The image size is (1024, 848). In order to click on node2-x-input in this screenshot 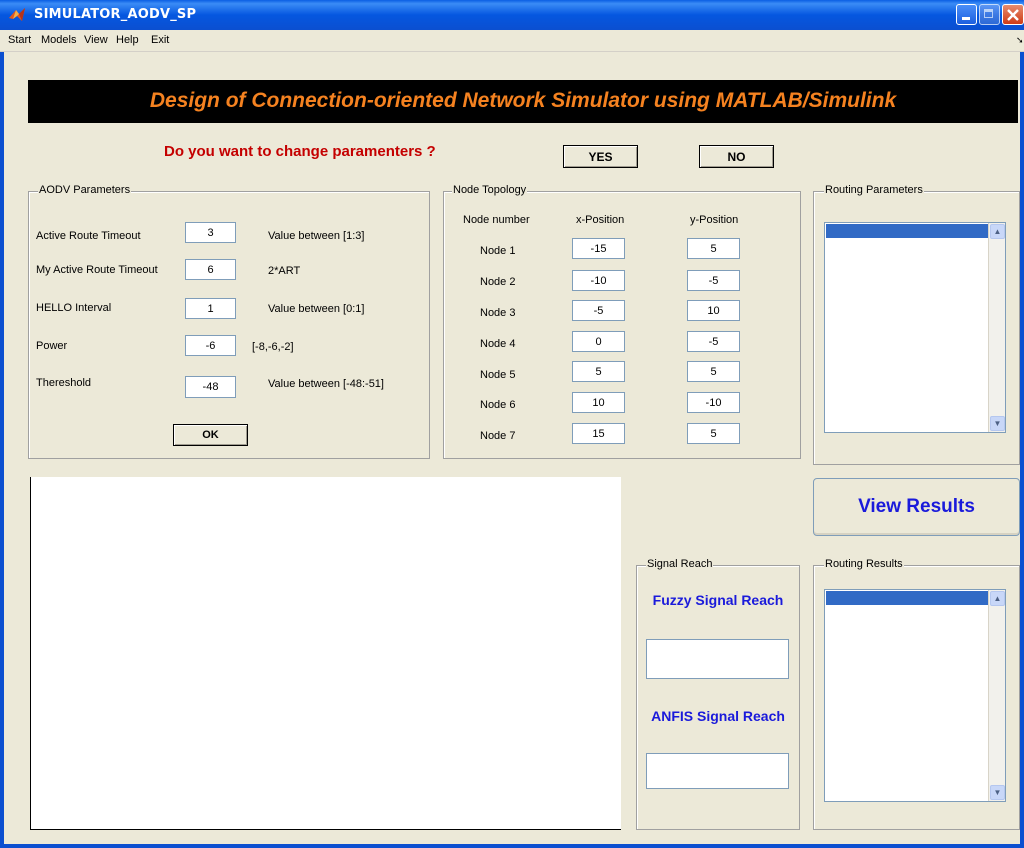, I will do `click(598, 280)`.